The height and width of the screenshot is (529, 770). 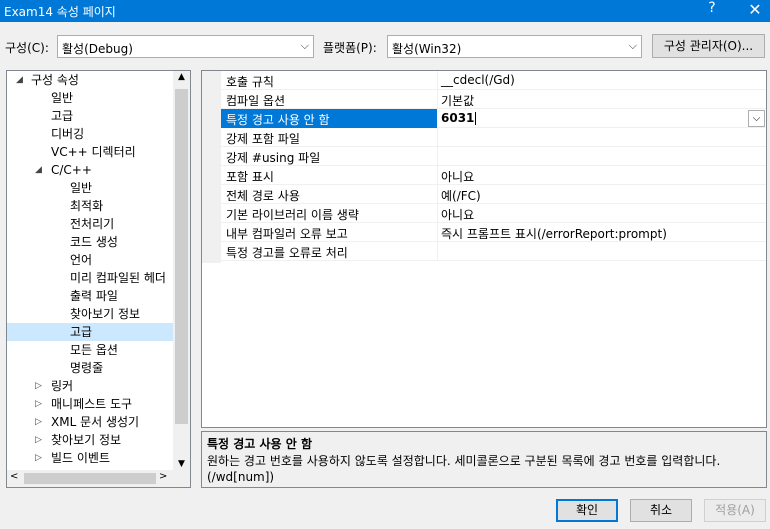 What do you see at coordinates (62, 386) in the screenshot?
I see `tree-item-label: 링커` at bounding box center [62, 386].